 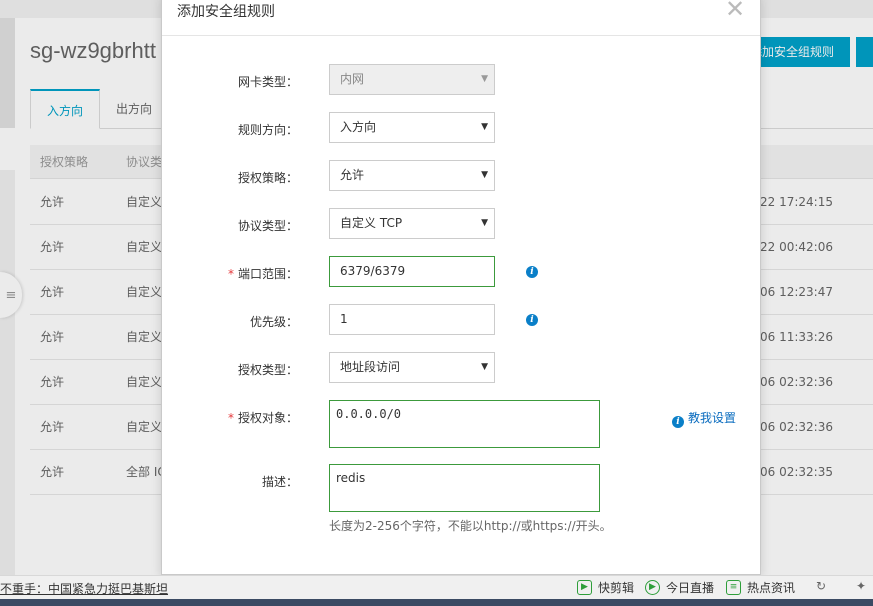 I want to click on policy-value: 允许, so click(x=352, y=175).